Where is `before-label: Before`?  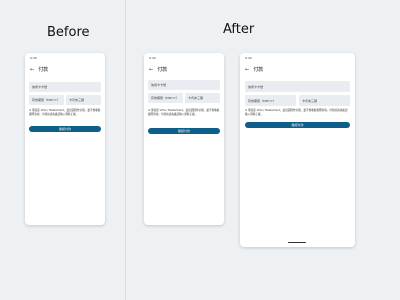
before-label: Before is located at coordinates (68, 32).